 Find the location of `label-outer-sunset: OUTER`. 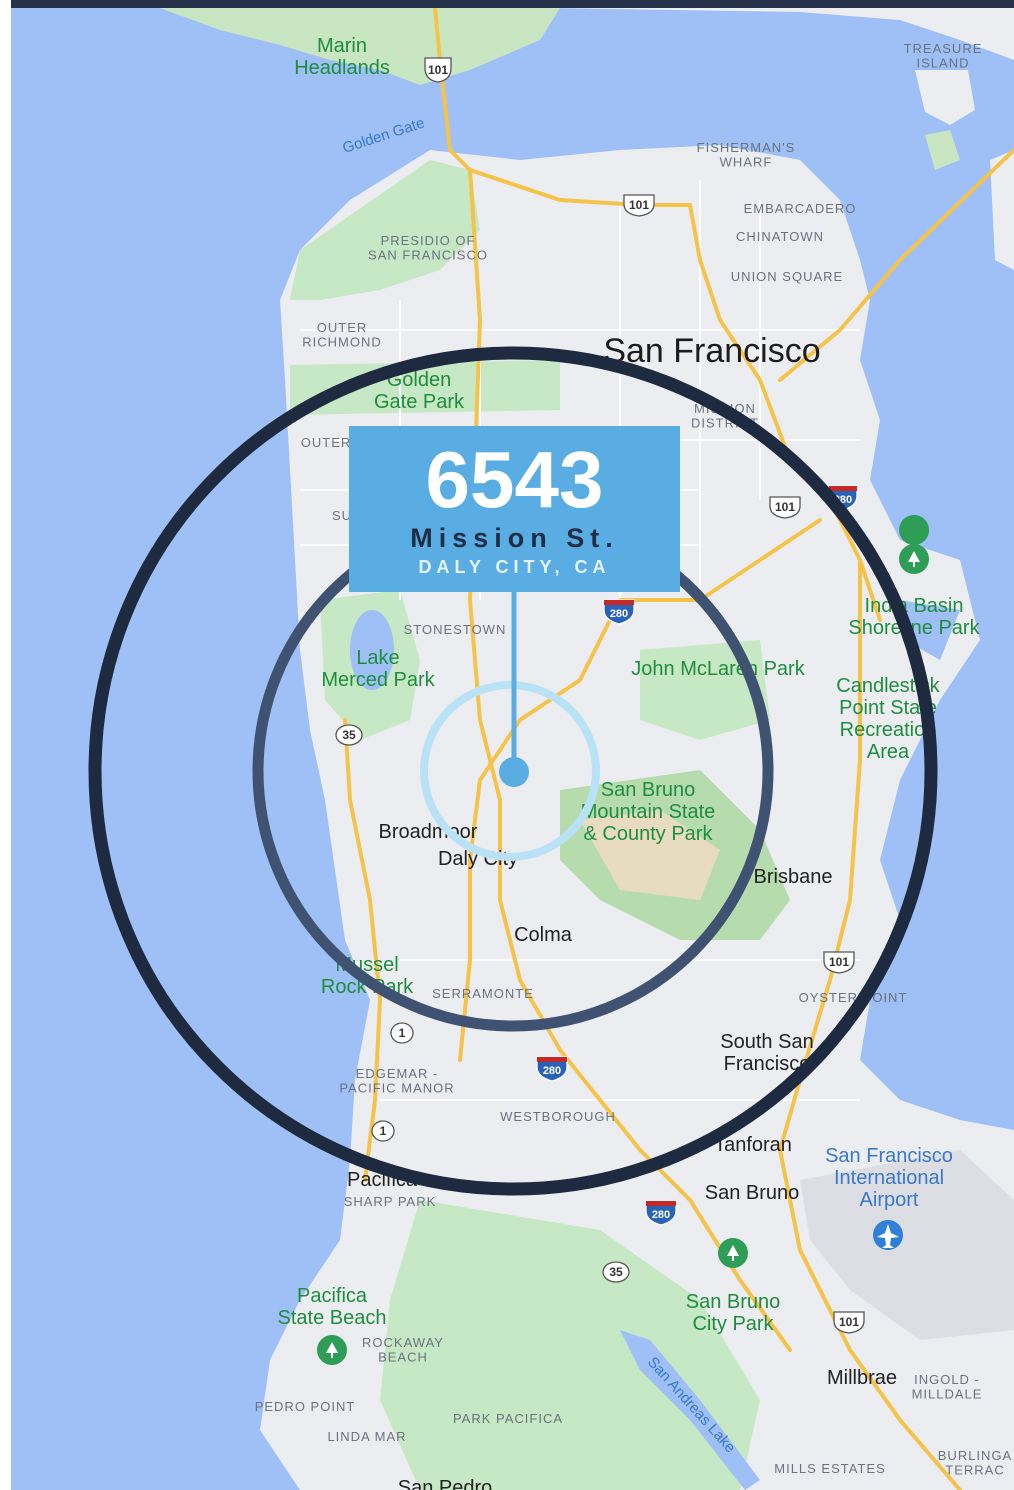

label-outer-sunset: OUTER is located at coordinates (326, 442).